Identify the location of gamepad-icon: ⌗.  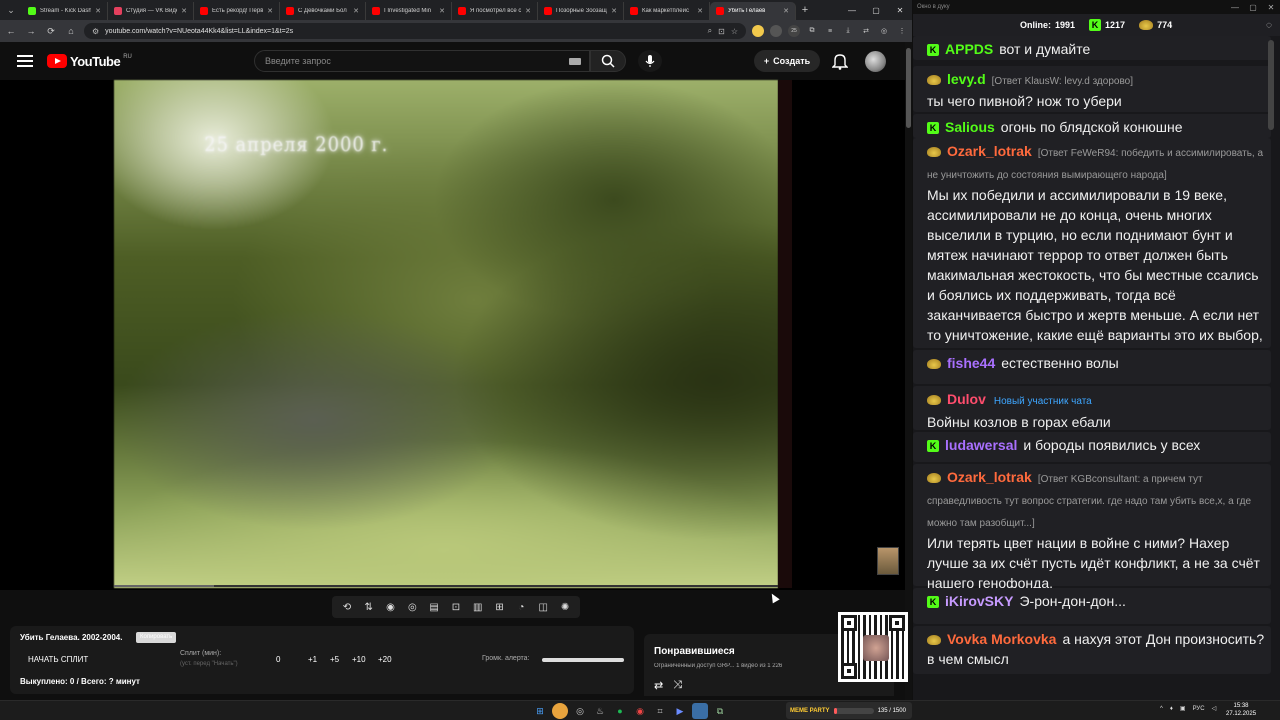
(660, 711).